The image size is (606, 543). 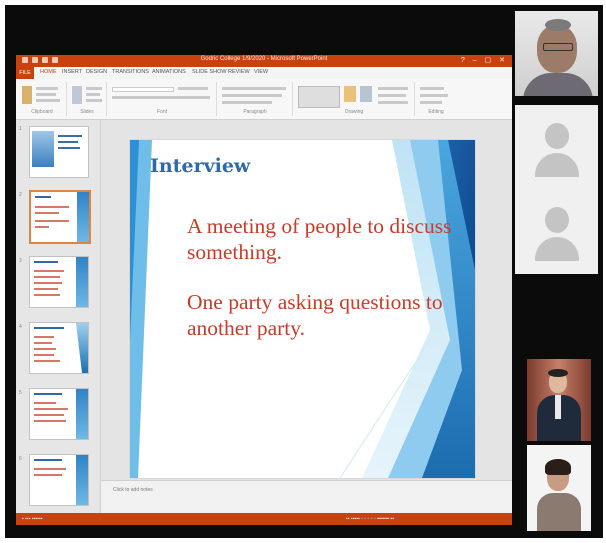 What do you see at coordinates (20, 129) in the screenshot?
I see `slide-number: 1` at bounding box center [20, 129].